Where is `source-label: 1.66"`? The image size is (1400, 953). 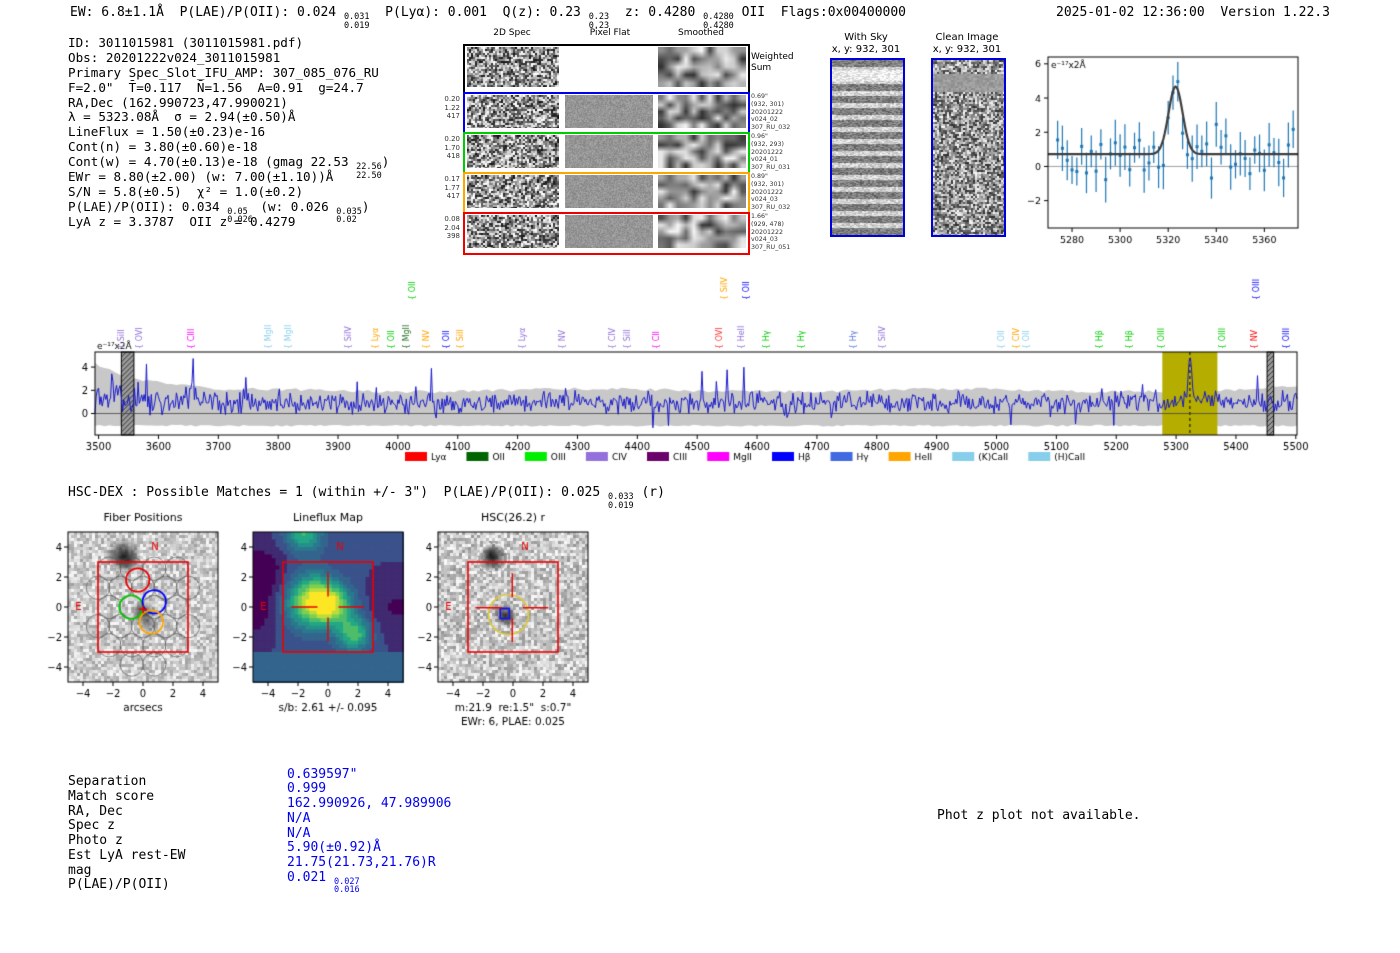
source-label: 1.66" is located at coordinates (759, 216).